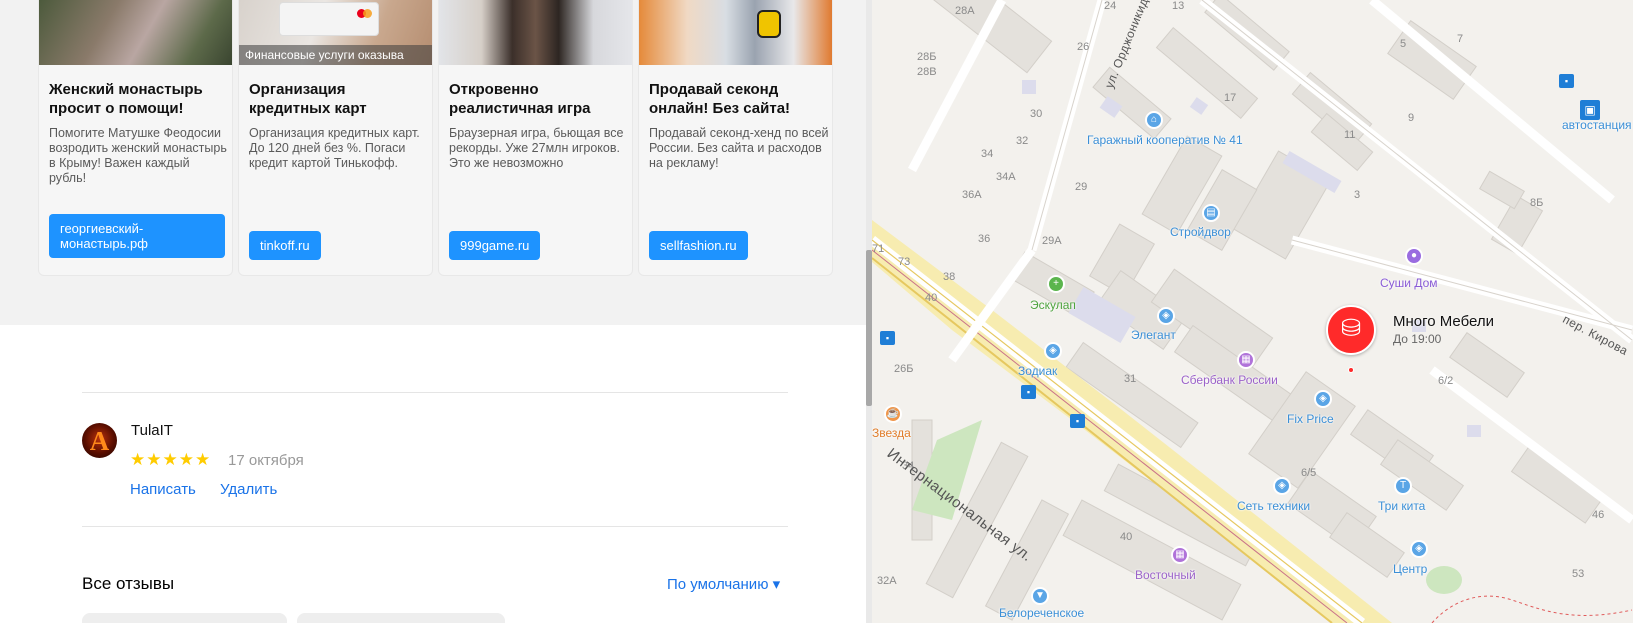  Describe the element at coordinates (248, 489) in the screenshot. I see `delete-review-link: Удалить` at that location.